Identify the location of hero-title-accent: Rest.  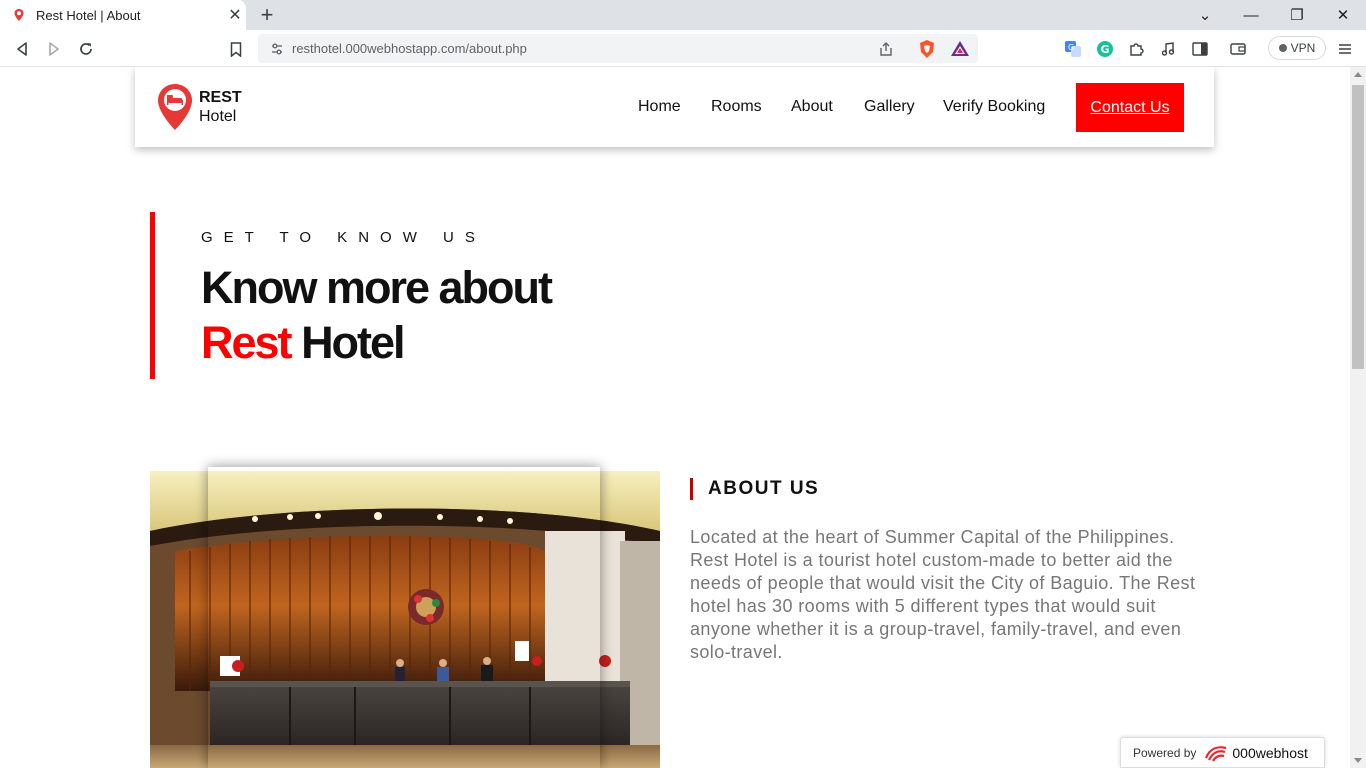
(247, 342).